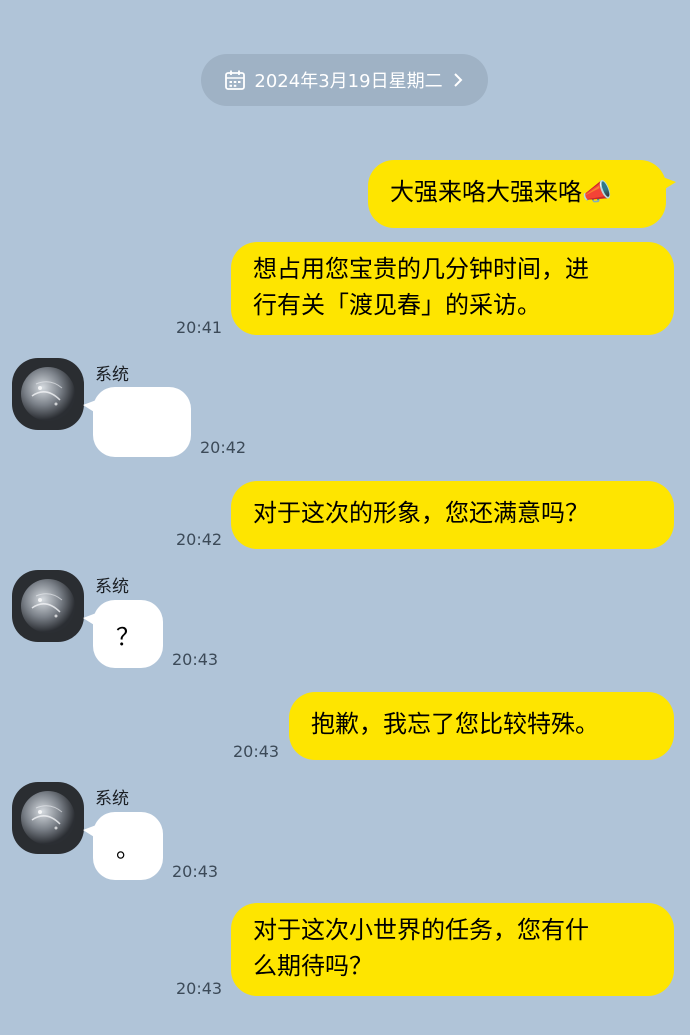 The image size is (690, 1035). I want to click on message-bubble-incoming: 。, so click(123, 846).